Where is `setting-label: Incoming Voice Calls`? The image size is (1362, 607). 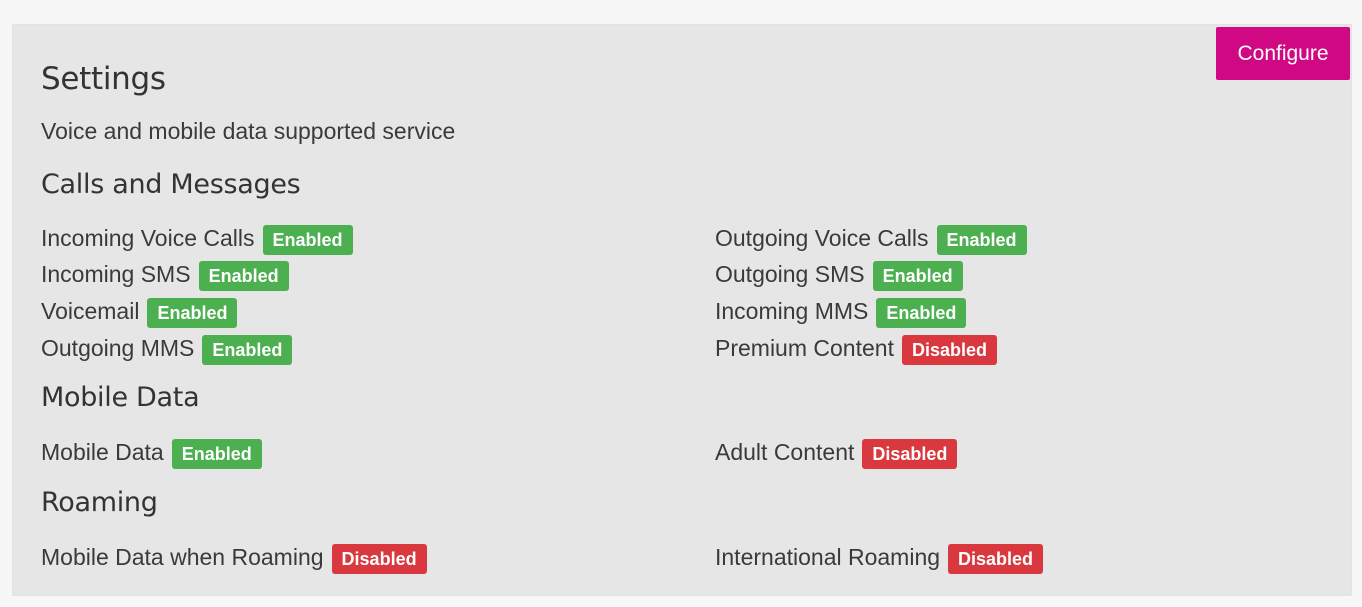
setting-label: Incoming Voice Calls is located at coordinates (148, 237).